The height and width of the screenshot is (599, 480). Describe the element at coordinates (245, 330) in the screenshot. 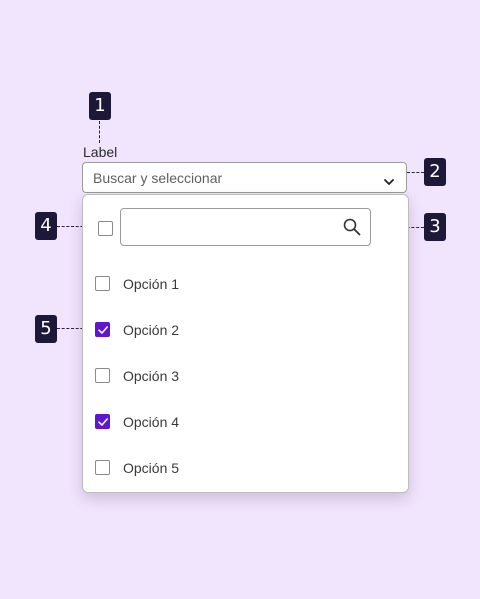

I see `list-item-opcion-2: Opción 2` at that location.